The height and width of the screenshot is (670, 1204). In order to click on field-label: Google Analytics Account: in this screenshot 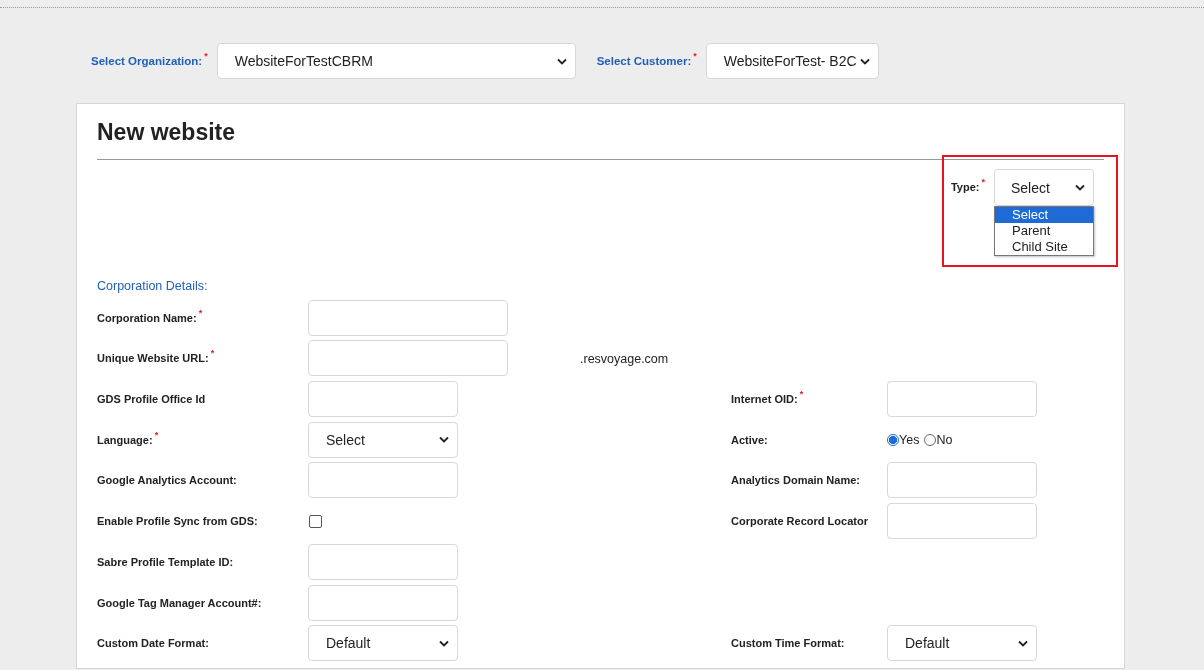, I will do `click(167, 480)`.